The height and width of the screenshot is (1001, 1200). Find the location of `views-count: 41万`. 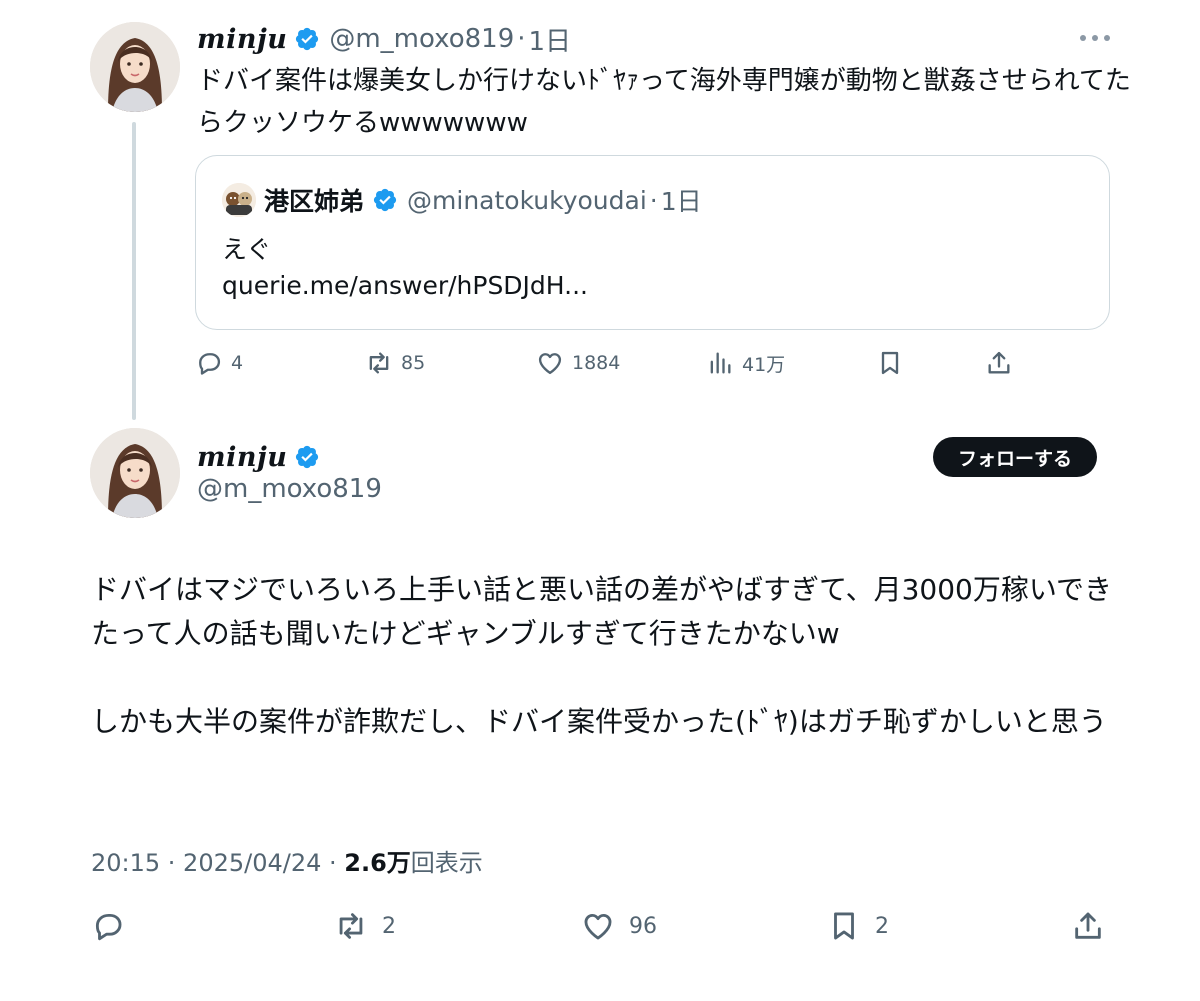

views-count: 41万 is located at coordinates (764, 364).